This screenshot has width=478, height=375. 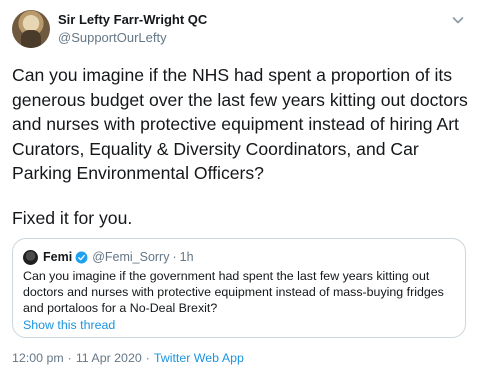 I want to click on quoted-tweet-header: Femi @Femi_Sorry · 1h, so click(x=108, y=257).